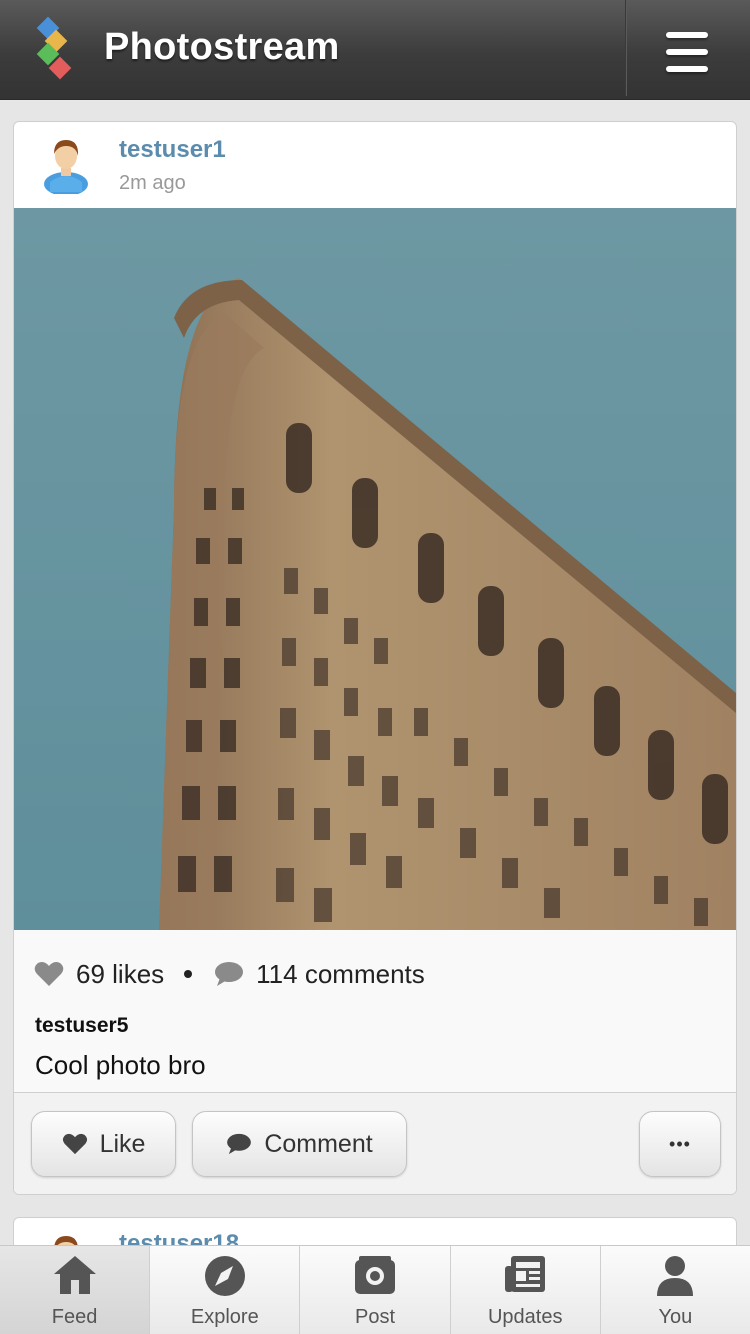  What do you see at coordinates (66, 164) in the screenshot?
I see `avatar` at bounding box center [66, 164].